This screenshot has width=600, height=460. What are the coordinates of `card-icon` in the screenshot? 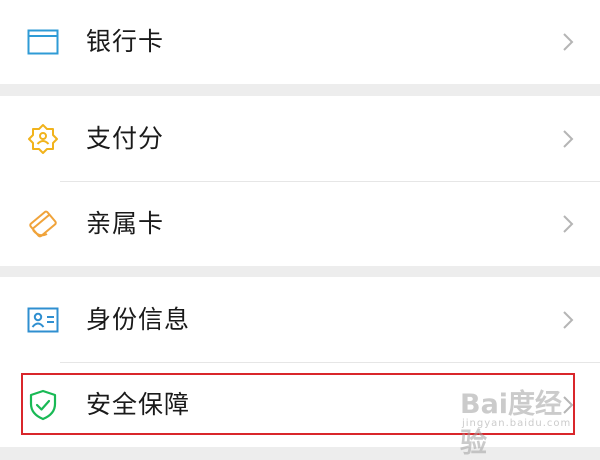 It's located at (43, 42).